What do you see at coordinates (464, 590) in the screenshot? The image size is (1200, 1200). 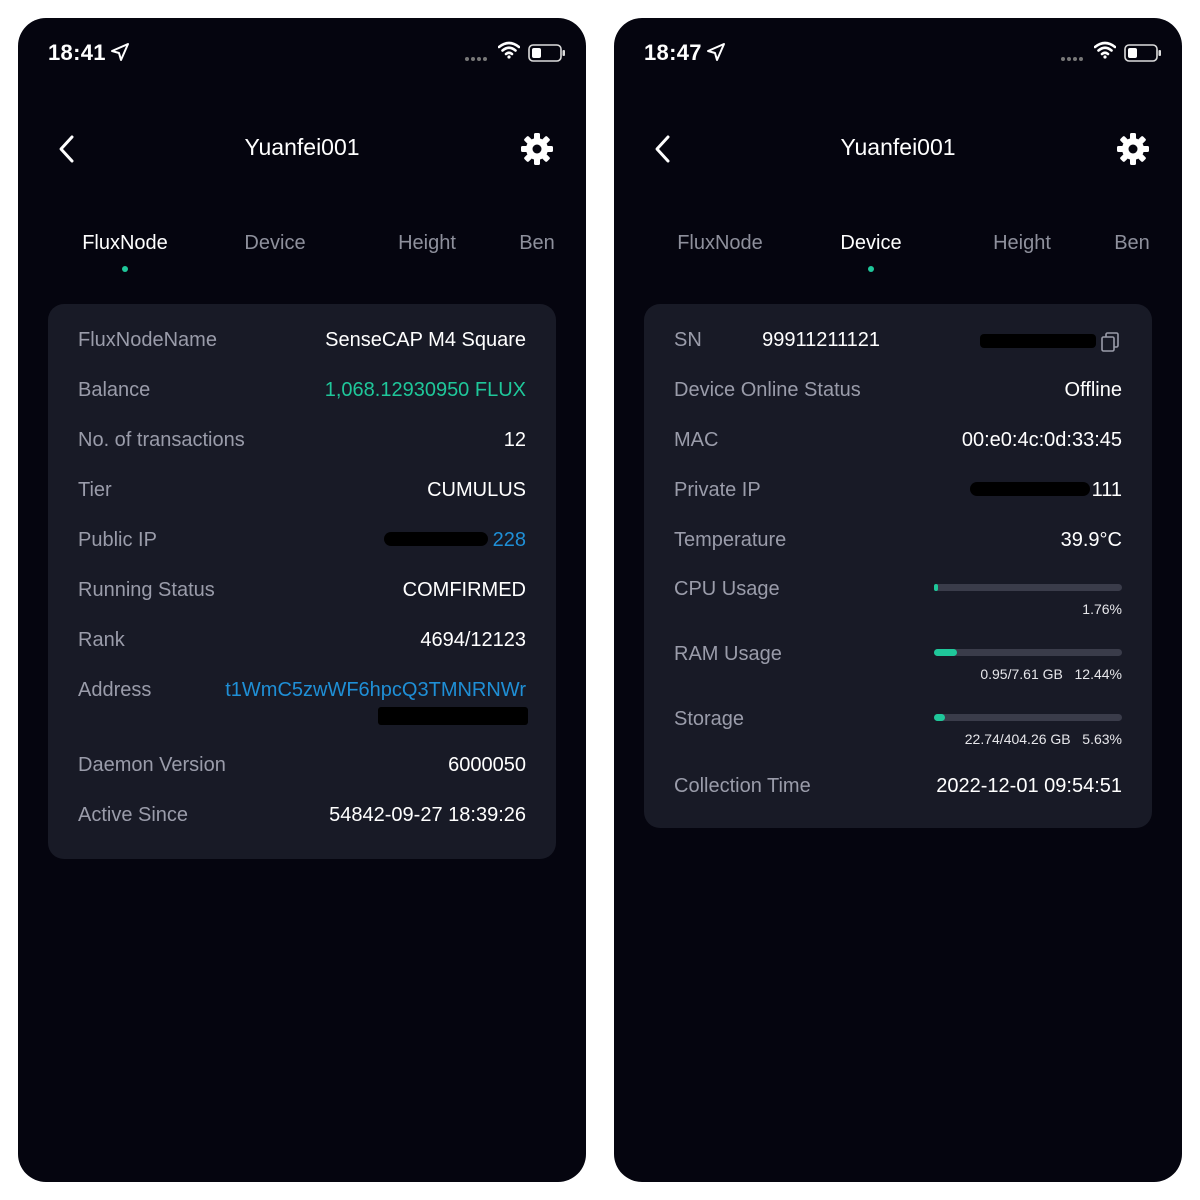 I see `running-status-value: COMFIRMED` at bounding box center [464, 590].